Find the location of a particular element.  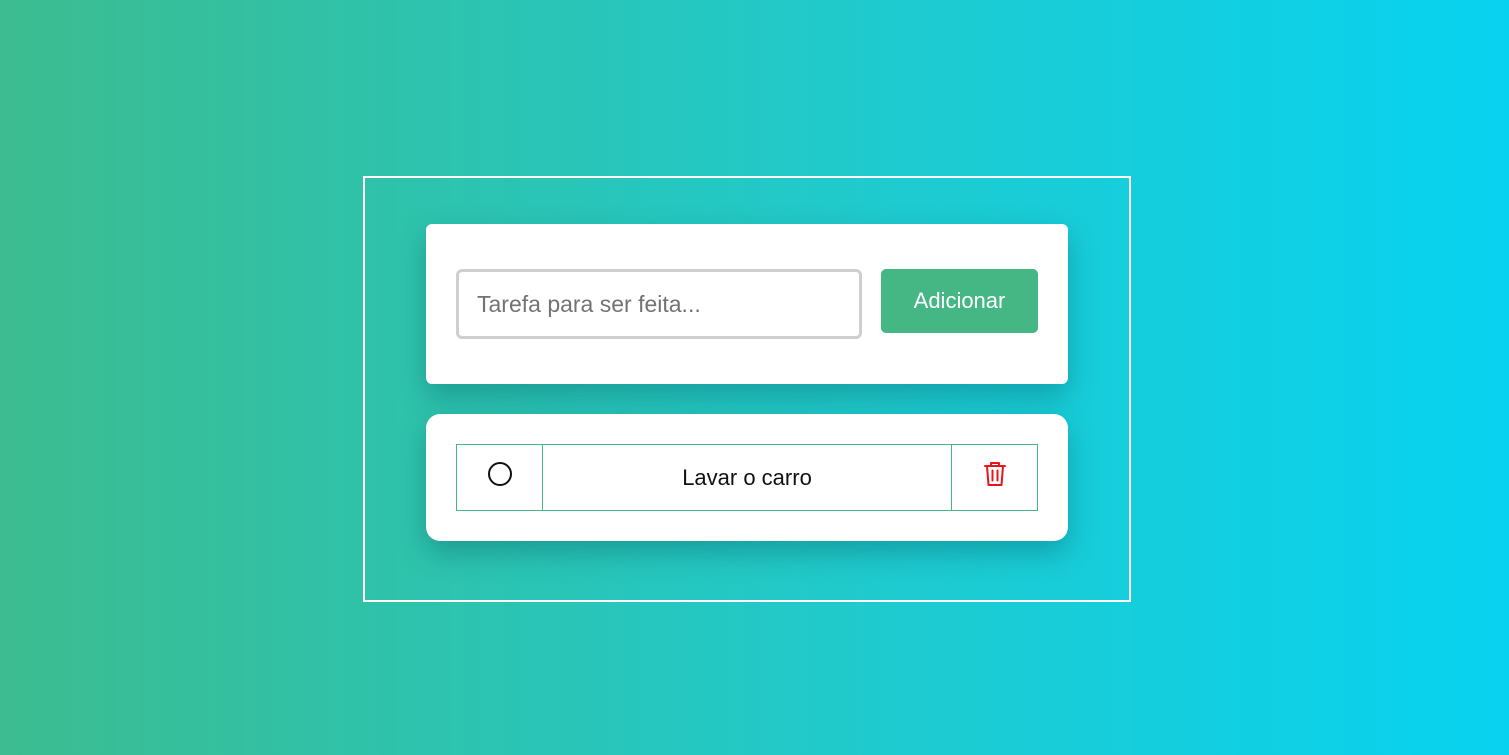

task-input is located at coordinates (659, 304).